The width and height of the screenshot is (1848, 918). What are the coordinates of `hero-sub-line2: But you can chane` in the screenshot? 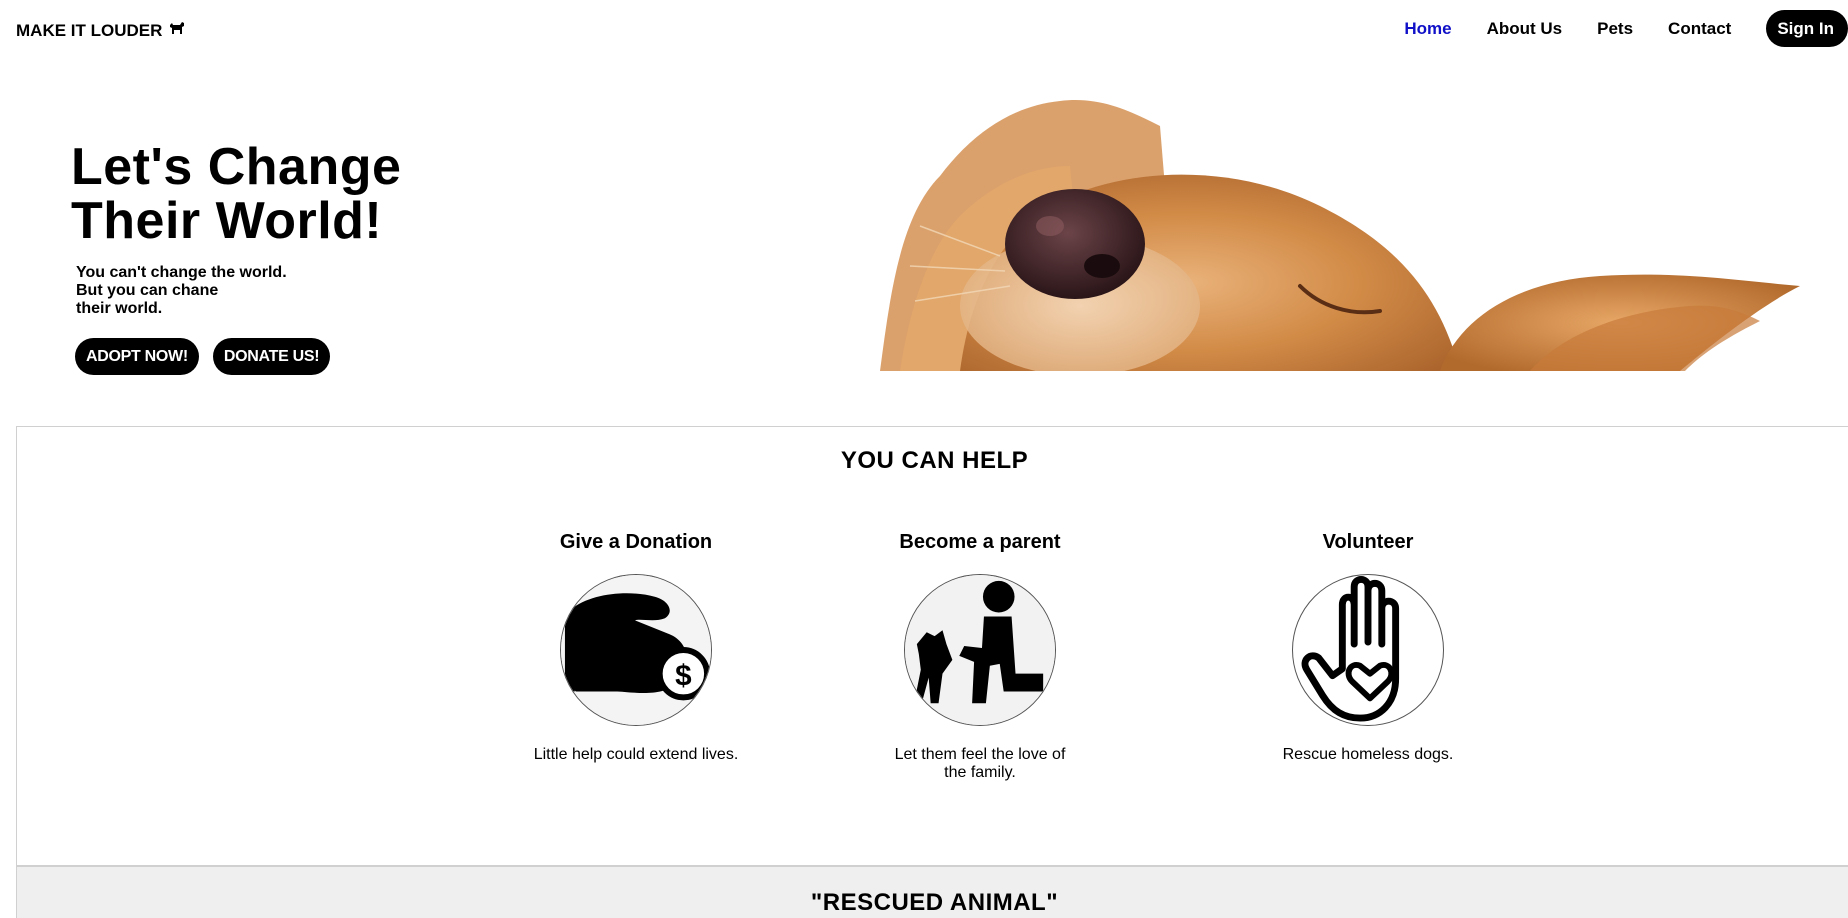 It's located at (147, 290).